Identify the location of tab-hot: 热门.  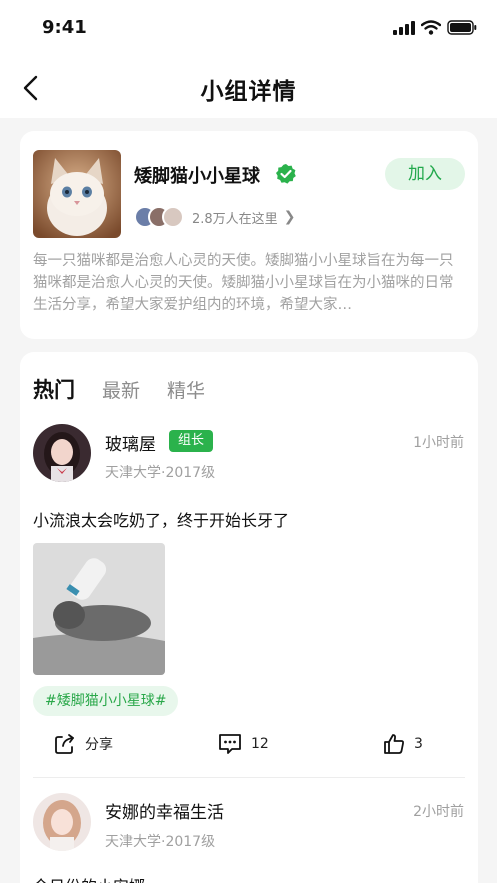
(54, 389).